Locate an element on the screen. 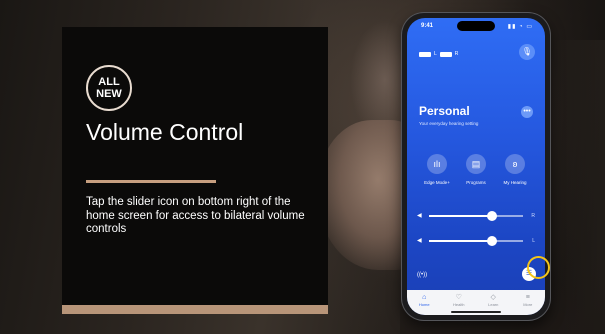 This screenshot has height=334, width=605. battery-left-label: L is located at coordinates (435, 54).